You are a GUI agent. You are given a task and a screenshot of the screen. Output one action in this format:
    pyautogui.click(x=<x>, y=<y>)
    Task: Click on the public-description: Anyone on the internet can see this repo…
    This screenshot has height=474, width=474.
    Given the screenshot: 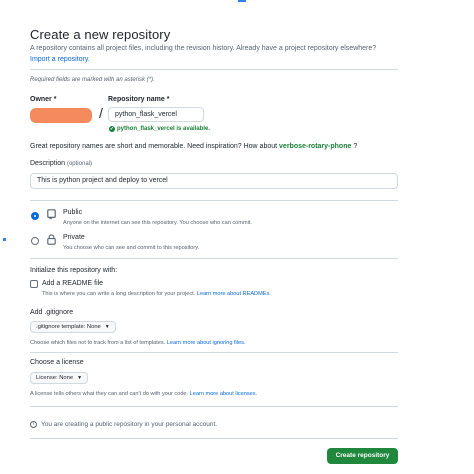 What is the action you would take?
    pyautogui.click(x=157, y=223)
    